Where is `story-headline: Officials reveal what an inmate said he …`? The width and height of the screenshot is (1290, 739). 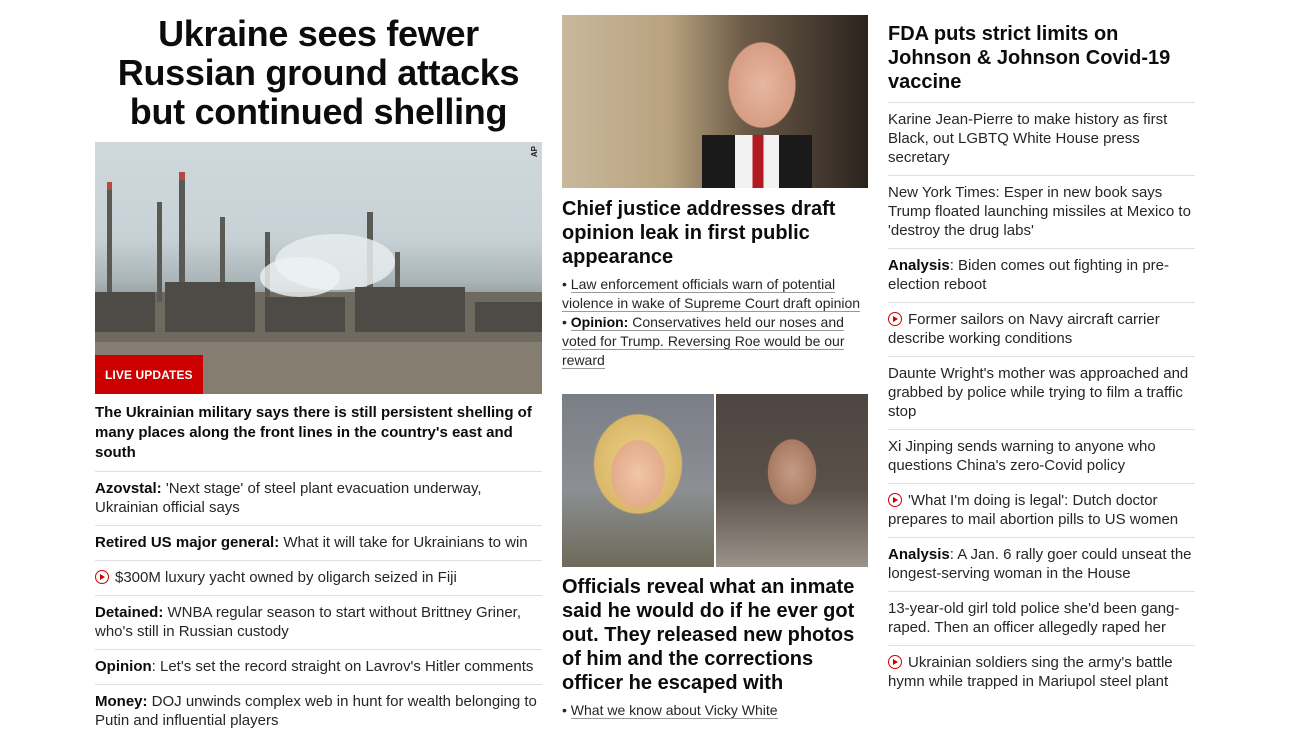
story-headline: Officials reveal what an inmate said he … is located at coordinates (715, 635).